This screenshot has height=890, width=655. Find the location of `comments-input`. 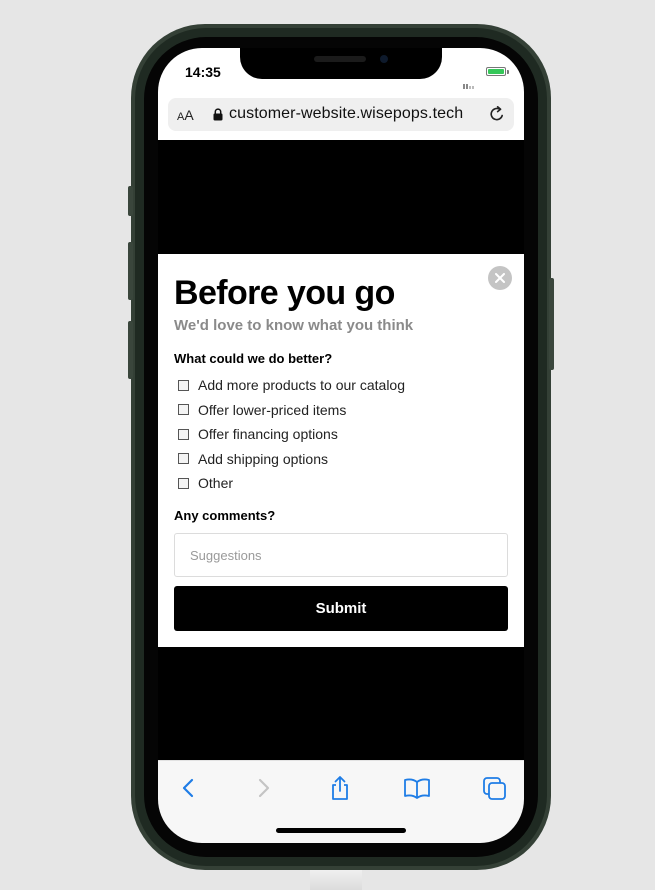

comments-input is located at coordinates (341, 555).